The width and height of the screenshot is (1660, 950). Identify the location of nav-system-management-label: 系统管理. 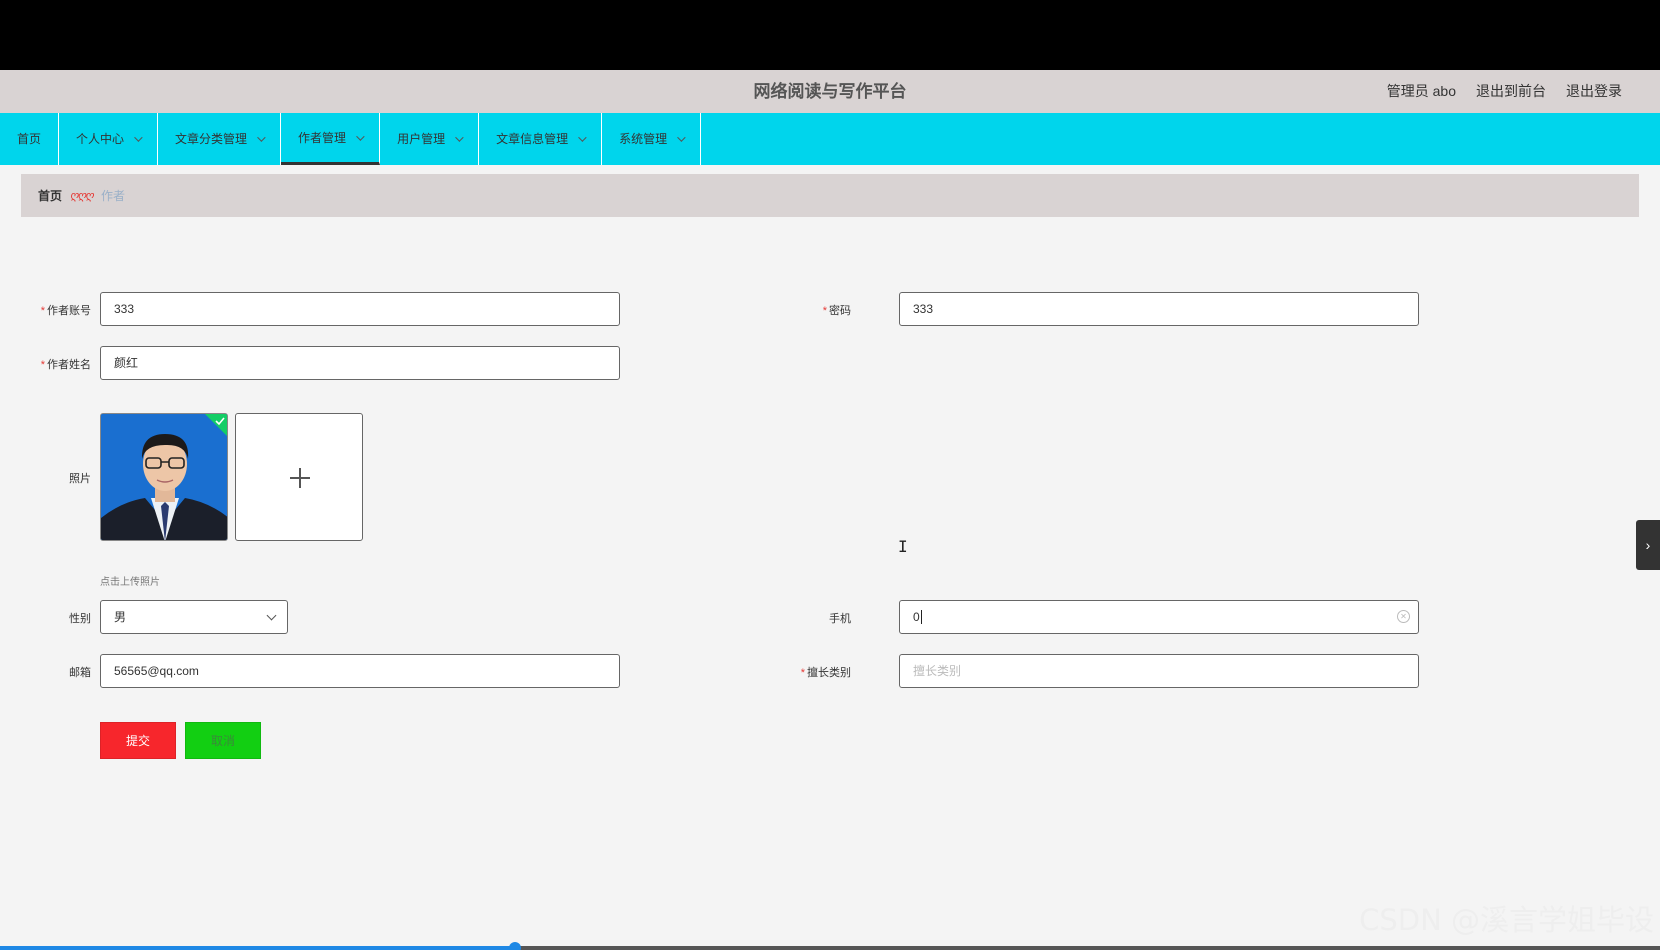
(643, 139).